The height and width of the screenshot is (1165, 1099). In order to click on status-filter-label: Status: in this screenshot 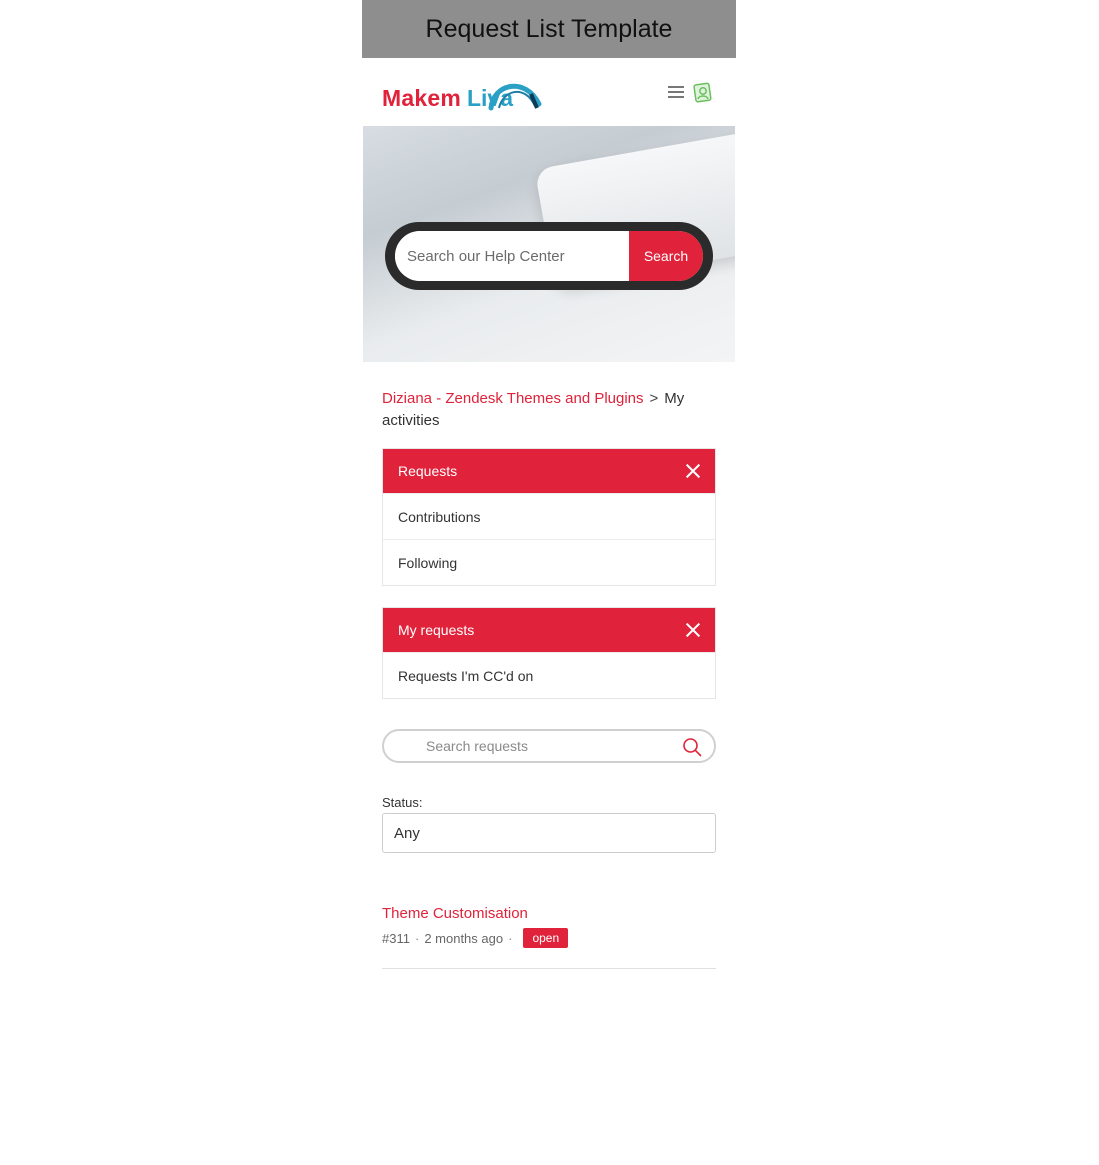, I will do `click(402, 802)`.